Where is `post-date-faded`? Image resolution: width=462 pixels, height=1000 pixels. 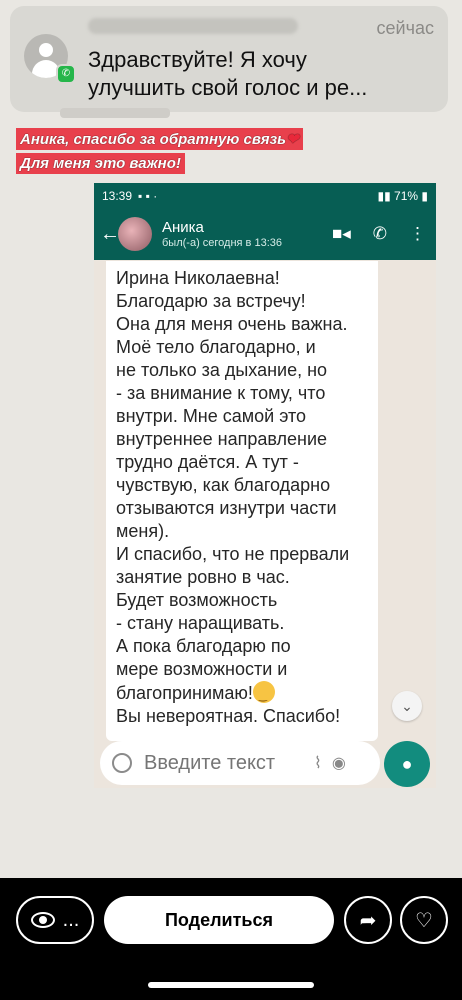
post-date-faded is located at coordinates (115, 113).